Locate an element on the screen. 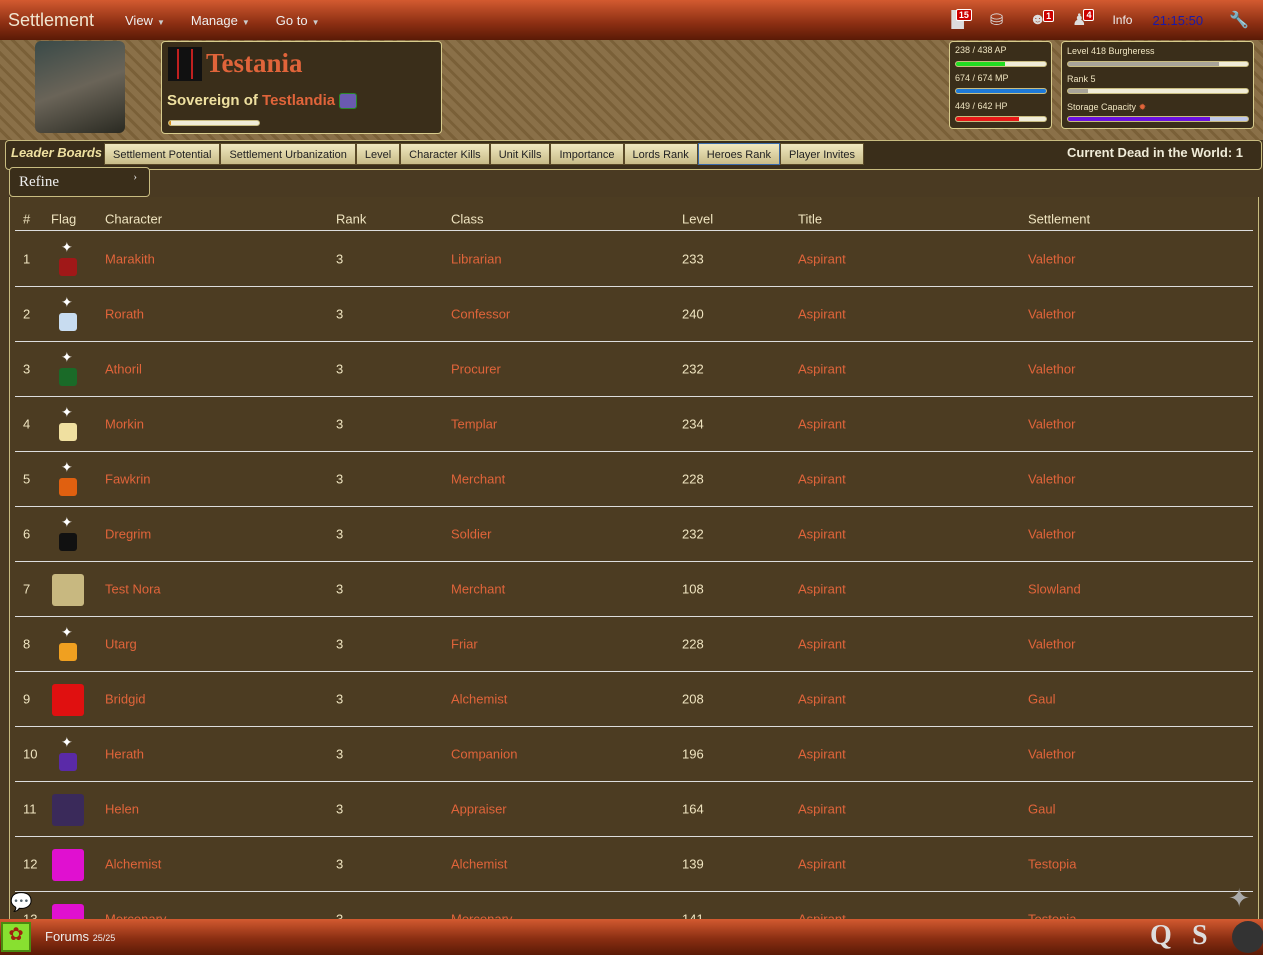  cell-character: Fawkrin is located at coordinates (128, 479).